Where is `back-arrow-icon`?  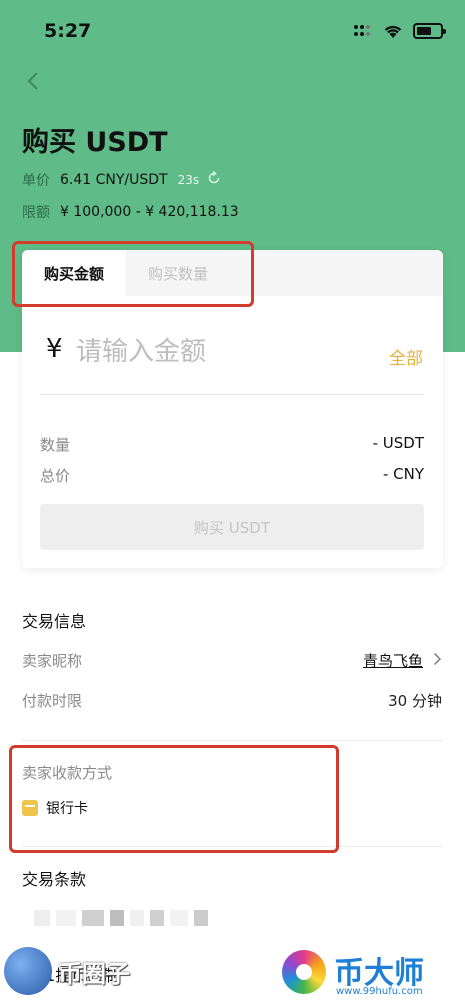
back-arrow-icon is located at coordinates (38, 84).